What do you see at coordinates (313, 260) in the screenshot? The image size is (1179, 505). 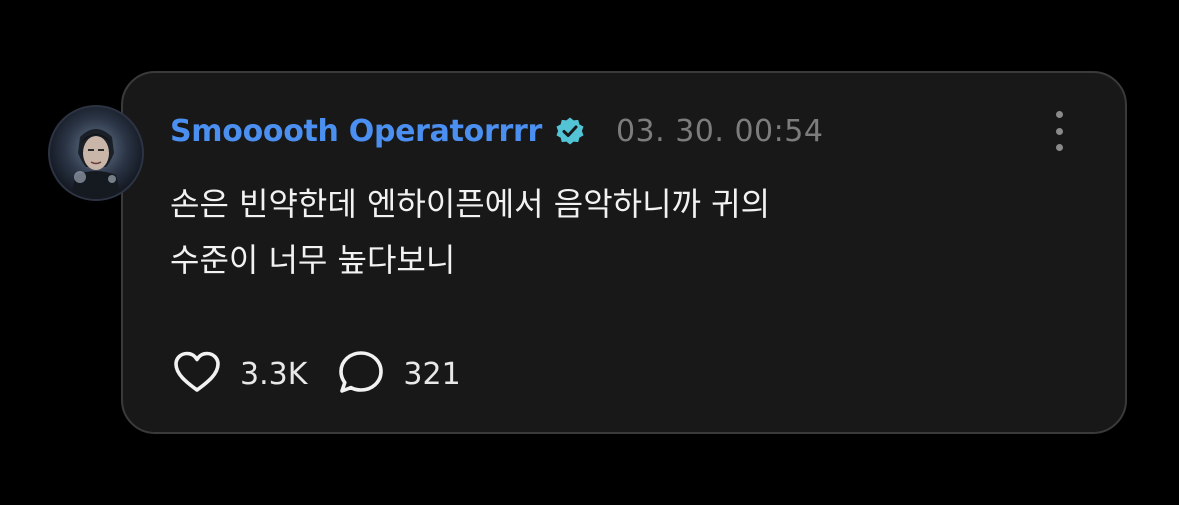 I see `post-text-line: 수준이 너무 높다보니` at bounding box center [313, 260].